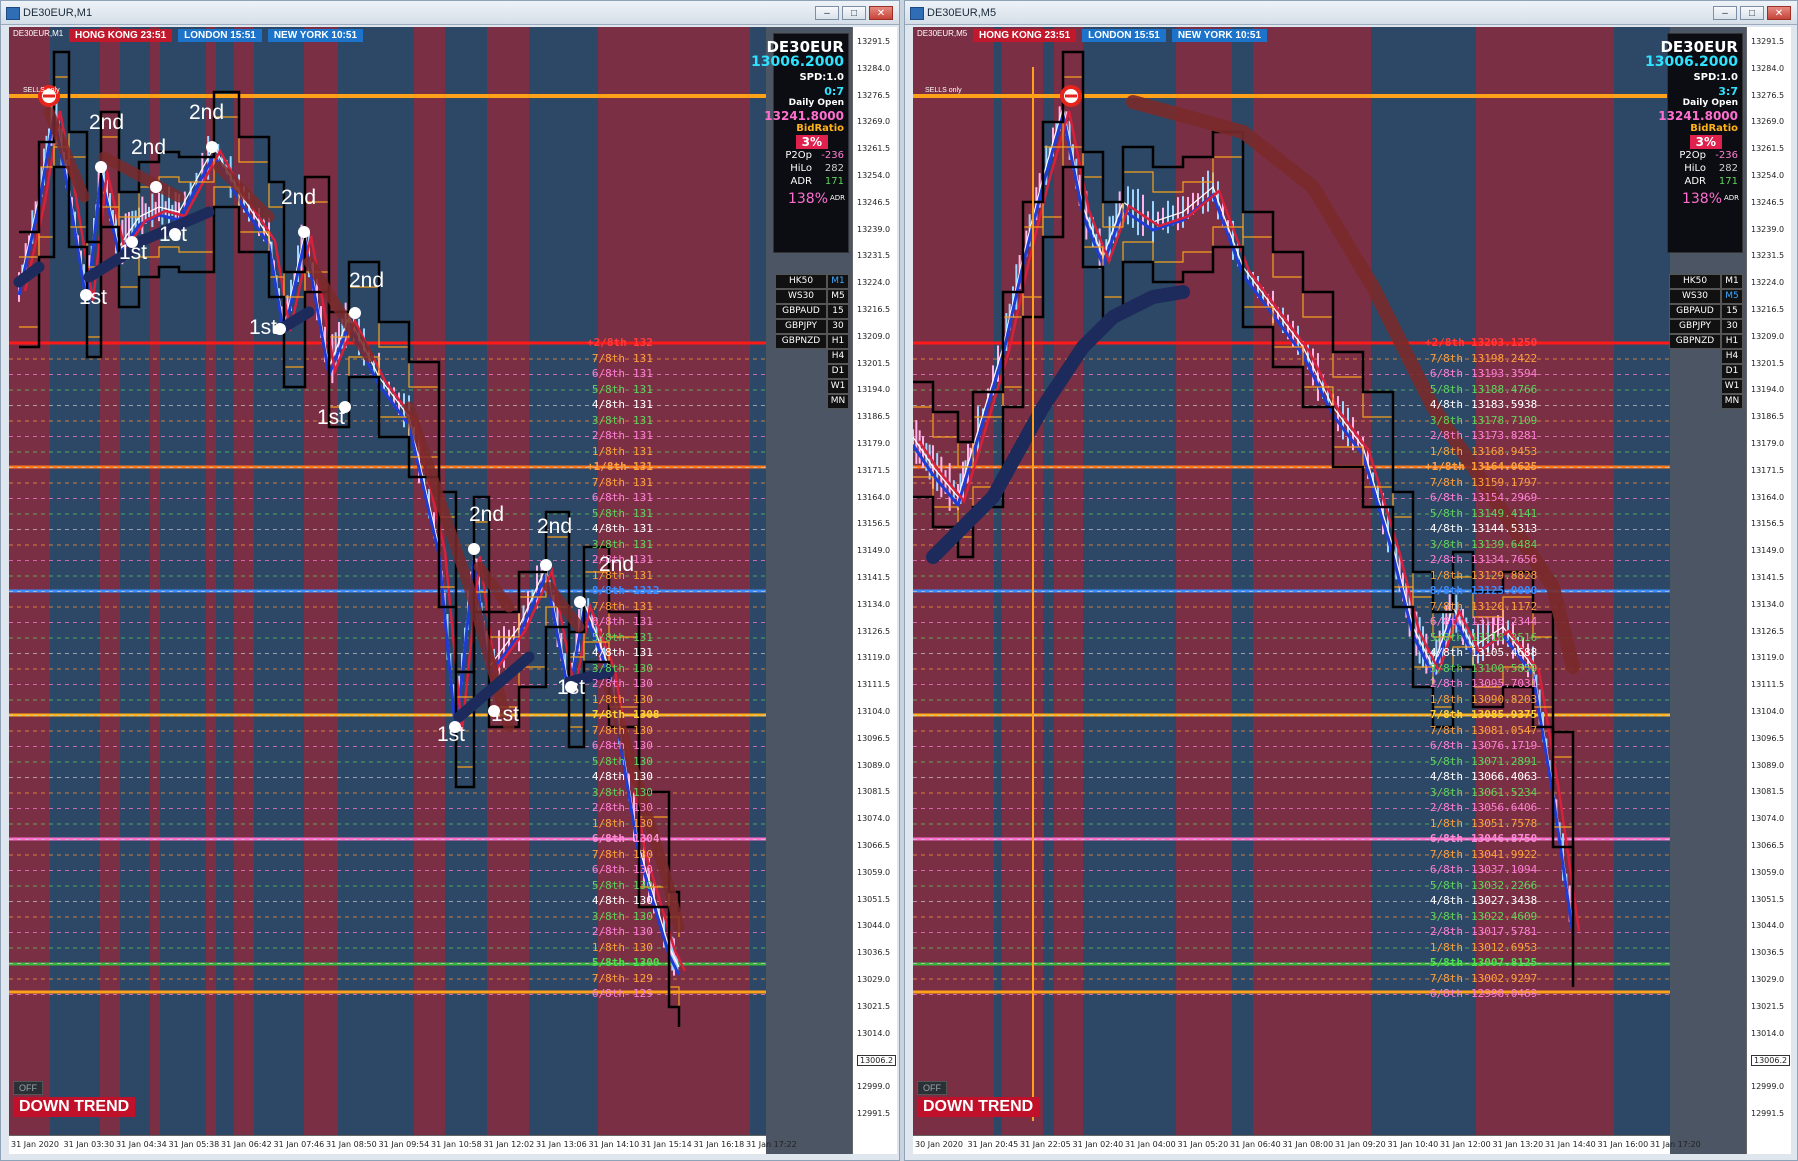 The height and width of the screenshot is (1161, 1798). Describe the element at coordinates (874, 309) in the screenshot. I see `price-tick: 13216.5` at that location.